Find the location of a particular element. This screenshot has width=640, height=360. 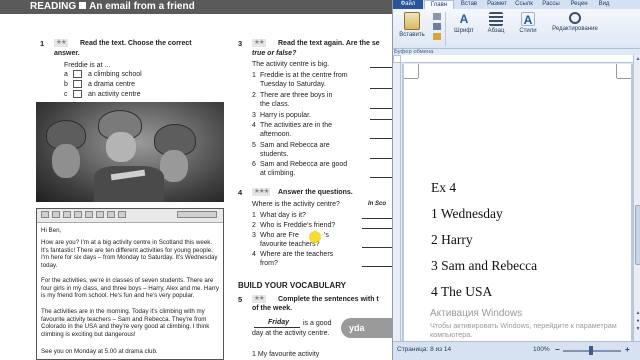

styles-label: Стили is located at coordinates (528, 31).